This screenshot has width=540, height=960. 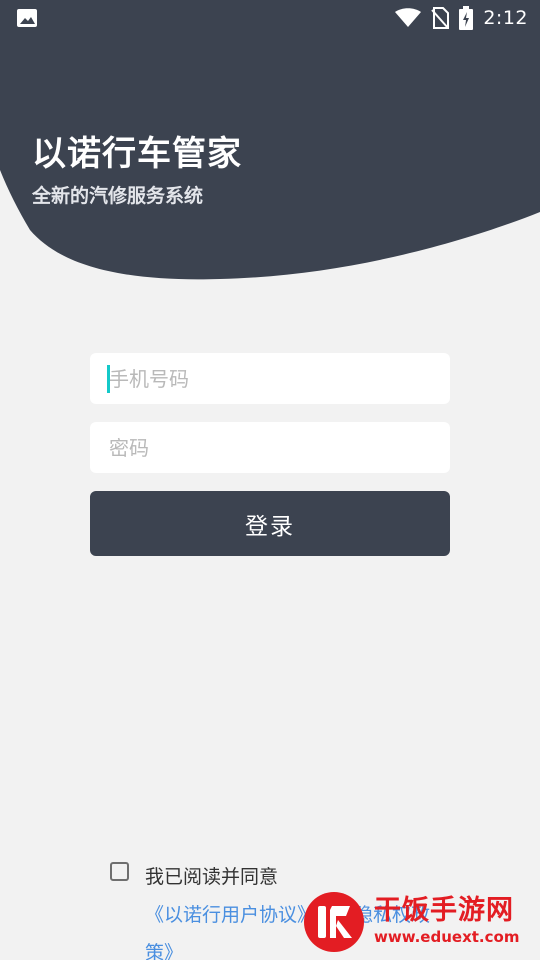 I want to click on status-bar: 2:12, so click(x=270, y=18).